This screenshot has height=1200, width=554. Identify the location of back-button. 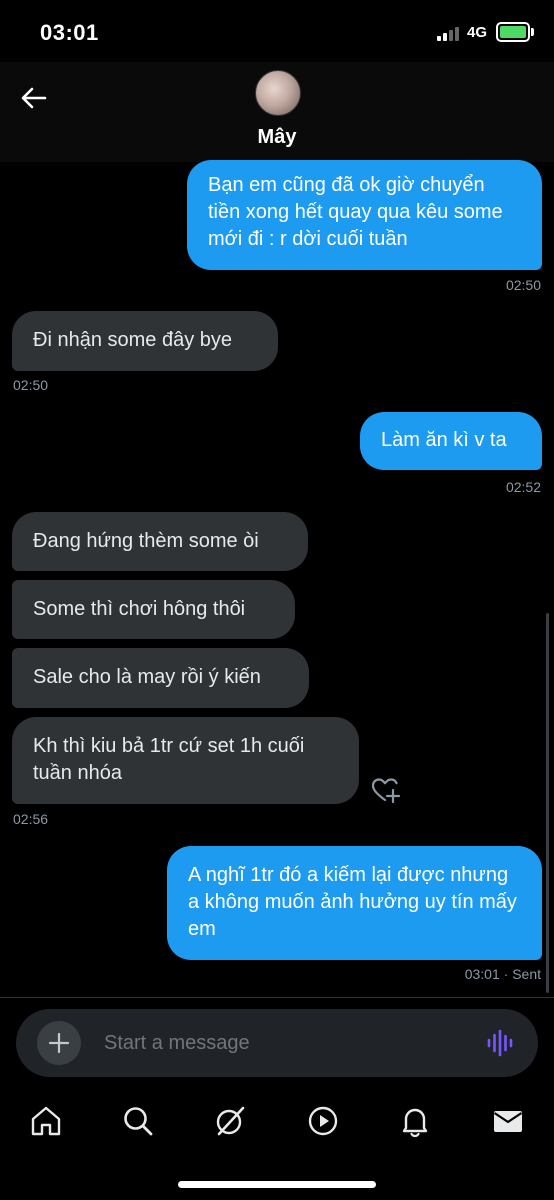
(34, 98).